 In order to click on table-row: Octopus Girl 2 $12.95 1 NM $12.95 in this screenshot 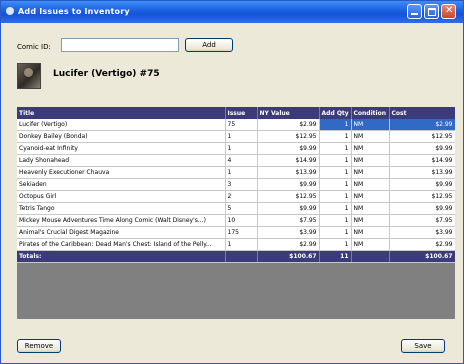, I will do `click(236, 196)`.